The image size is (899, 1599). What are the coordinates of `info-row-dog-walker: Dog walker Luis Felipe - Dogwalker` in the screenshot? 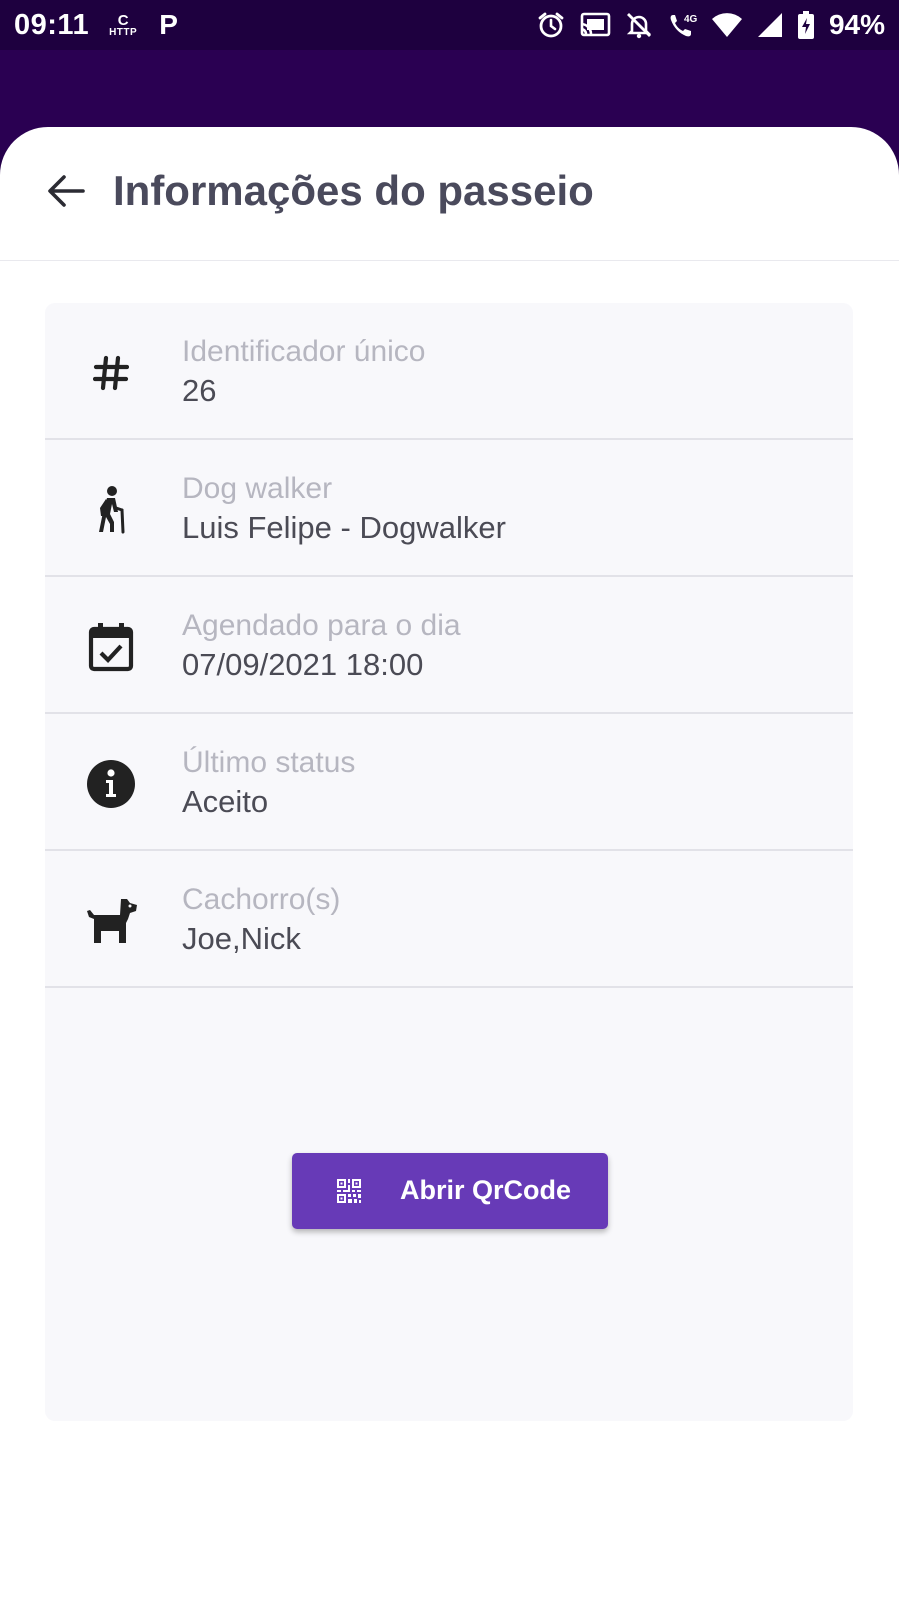 It's located at (449, 508).